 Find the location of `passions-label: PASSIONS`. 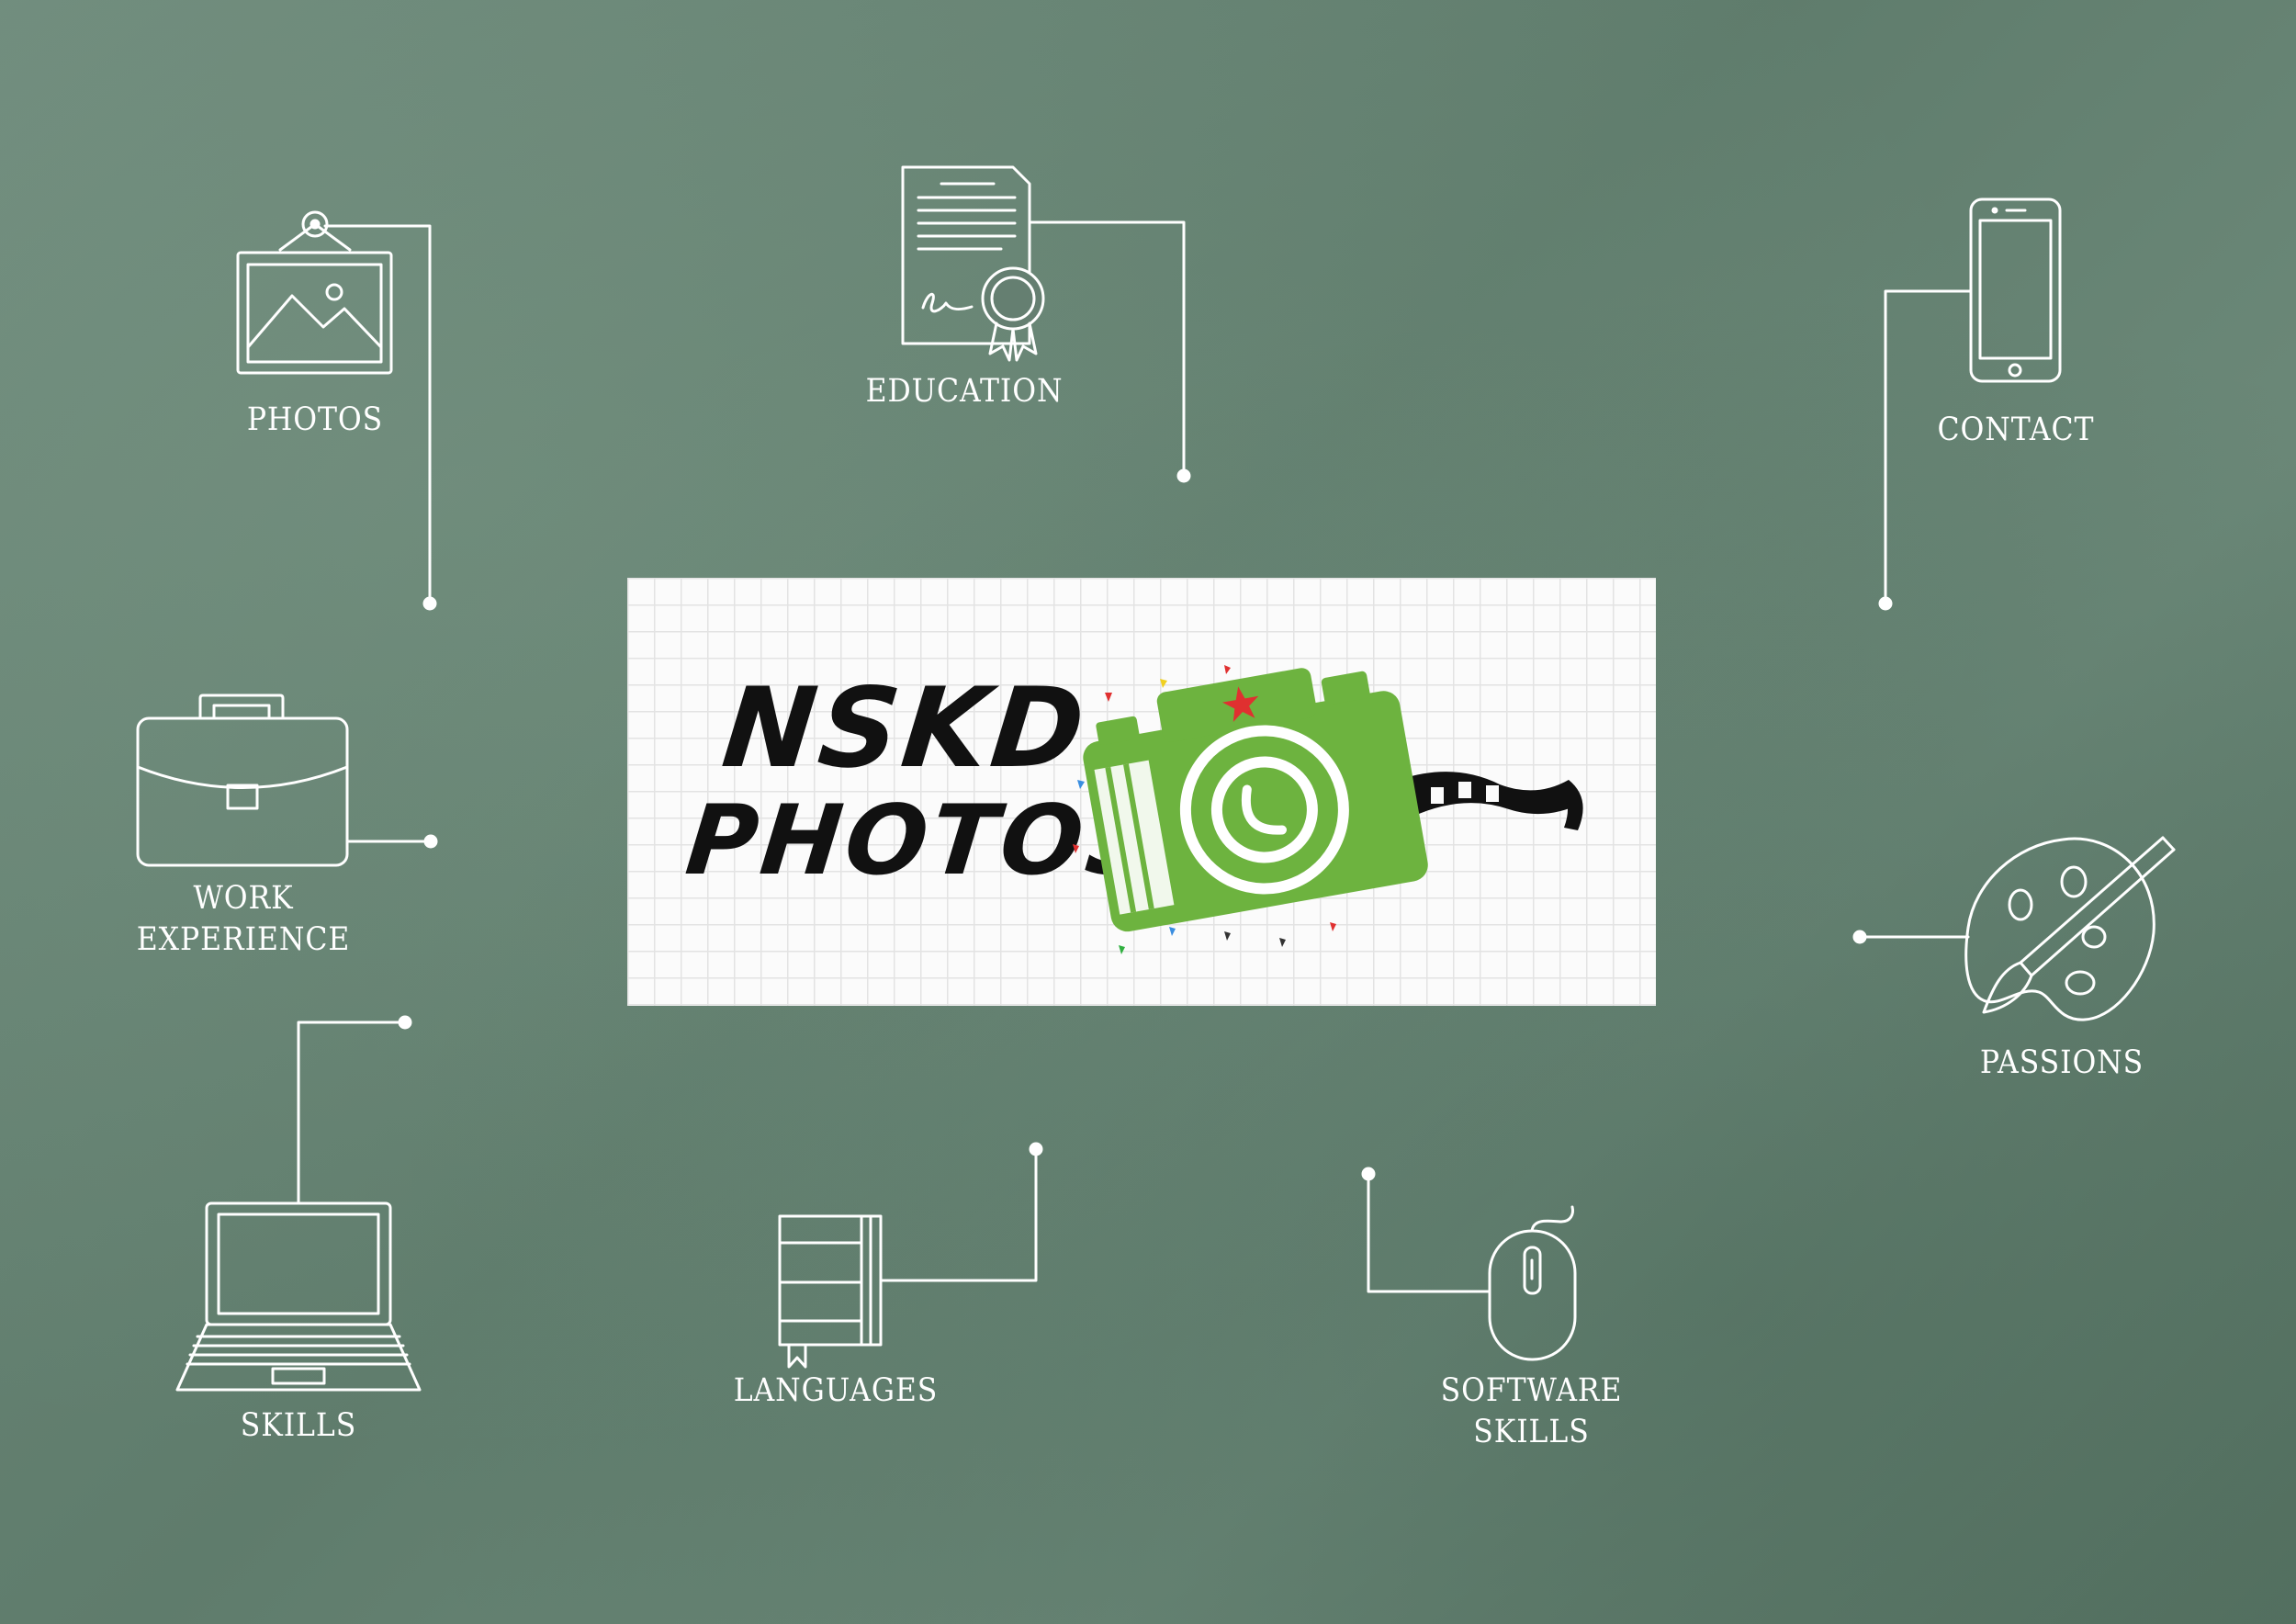

passions-label: PASSIONS is located at coordinates (2061, 1062).